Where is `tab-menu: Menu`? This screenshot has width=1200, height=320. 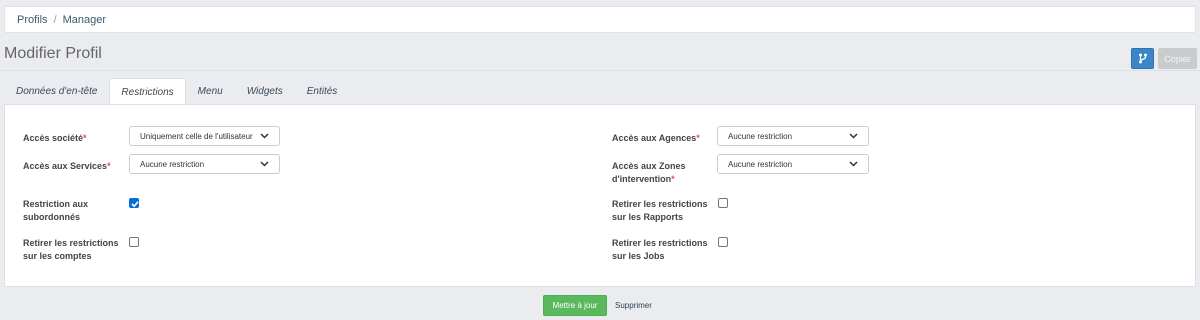
tab-menu: Menu is located at coordinates (210, 91).